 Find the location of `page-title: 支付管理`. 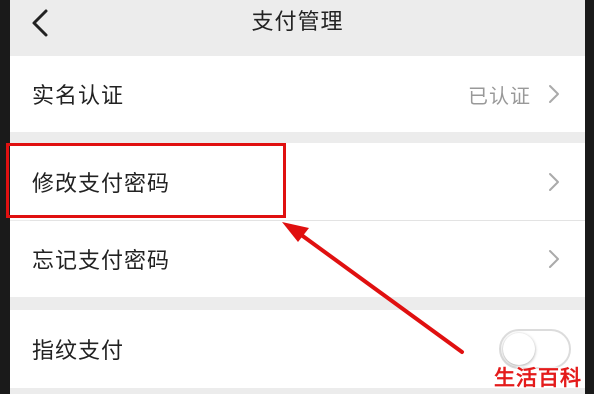

page-title: 支付管理 is located at coordinates (297, 22).